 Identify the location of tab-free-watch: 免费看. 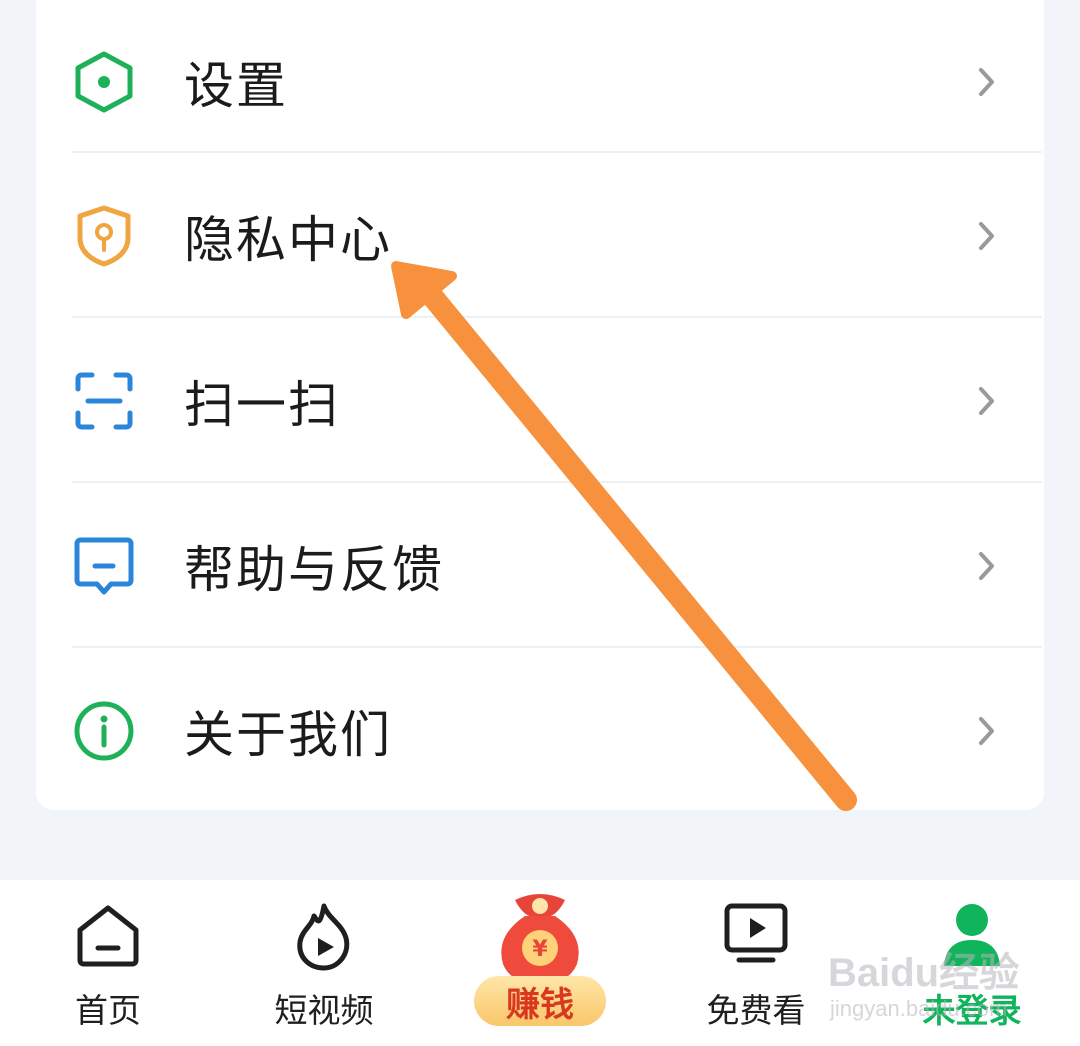
(756, 963).